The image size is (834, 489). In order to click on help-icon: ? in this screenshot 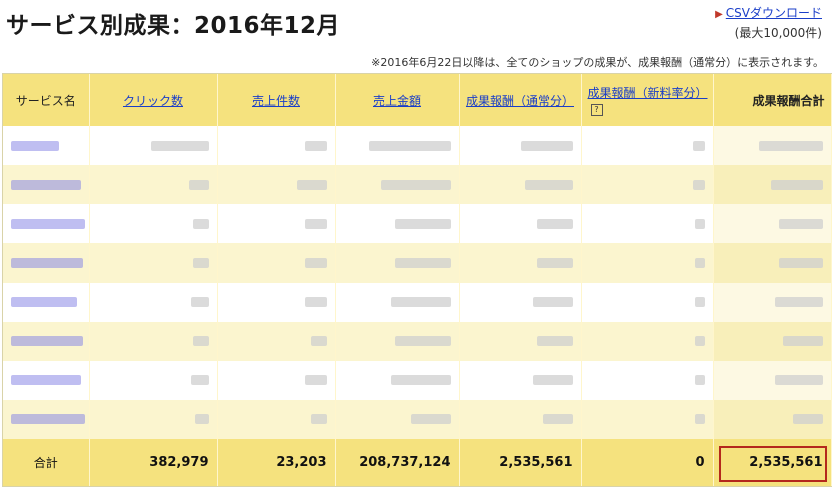, I will do `click(596, 110)`.